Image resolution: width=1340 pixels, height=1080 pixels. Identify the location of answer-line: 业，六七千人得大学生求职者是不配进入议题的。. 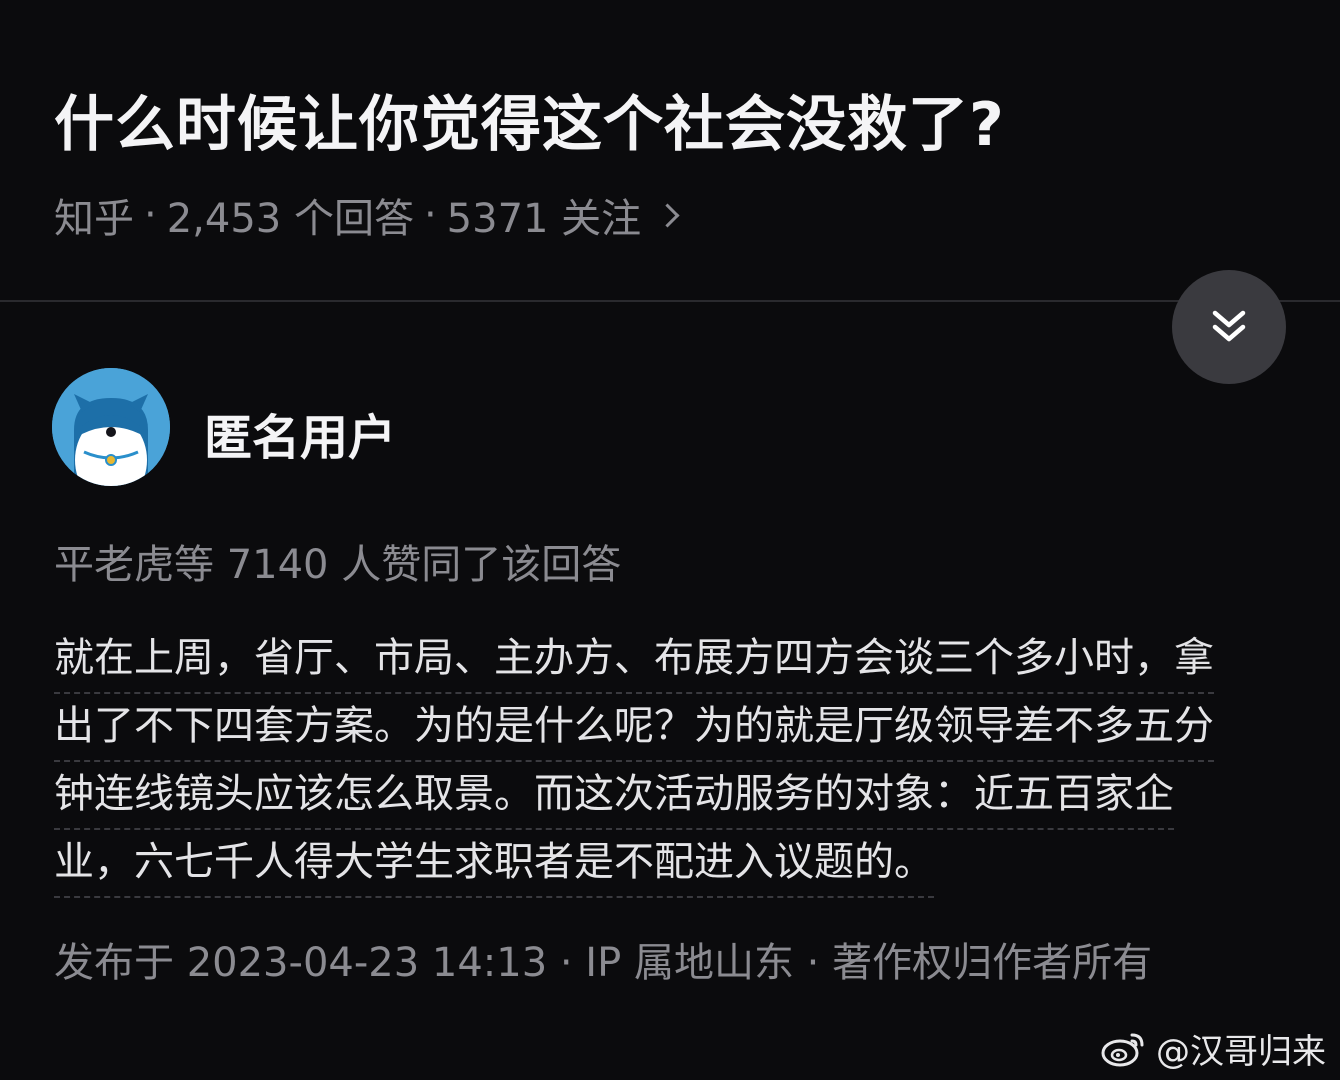
(494, 864).